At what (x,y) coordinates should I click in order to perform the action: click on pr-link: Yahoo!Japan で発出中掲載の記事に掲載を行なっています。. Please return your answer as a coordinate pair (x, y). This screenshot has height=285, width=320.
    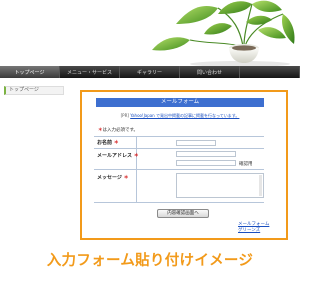
    Looking at the image, I should click on (184, 115).